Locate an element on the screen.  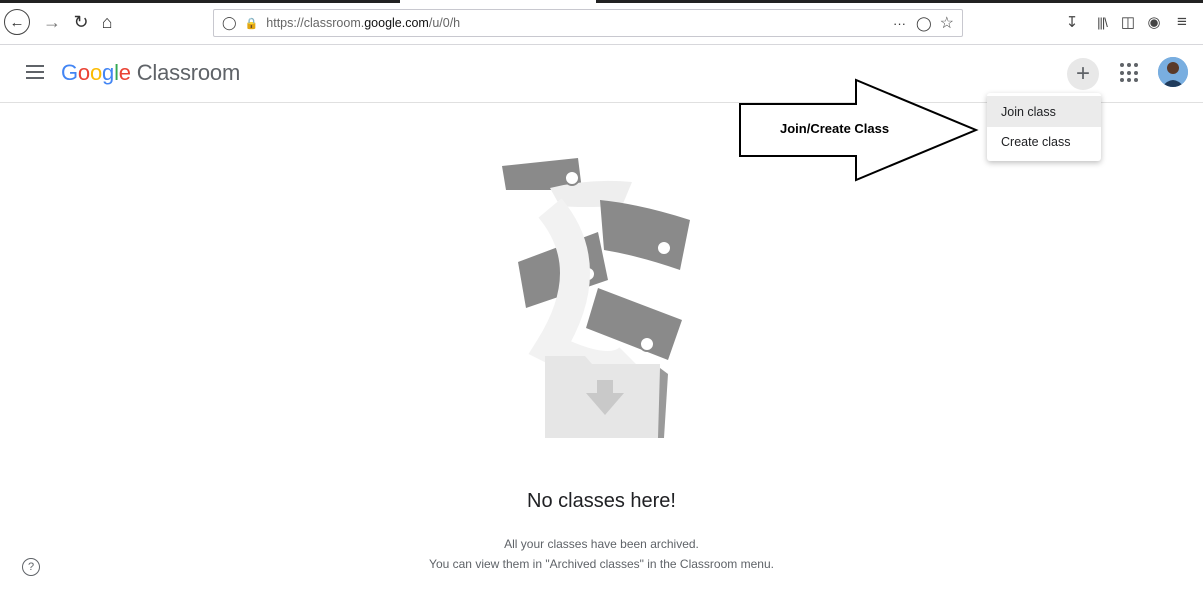
pocket-icon: ◯ is located at coordinates (924, 23).